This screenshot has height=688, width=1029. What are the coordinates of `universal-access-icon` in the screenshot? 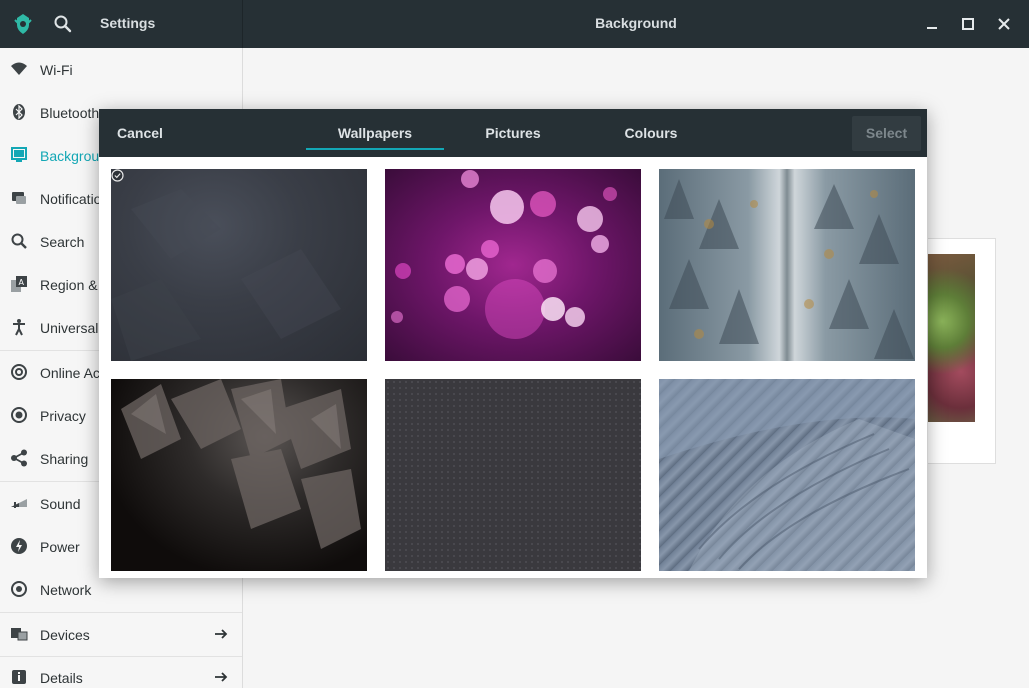 It's located at (19, 327).